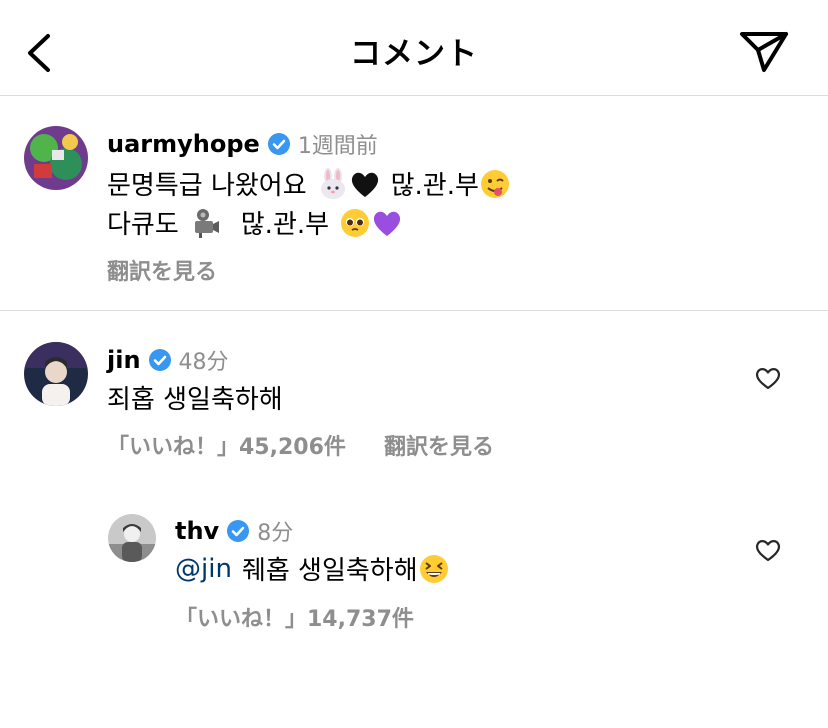 This screenshot has width=828, height=728. Describe the element at coordinates (365, 184) in the screenshot. I see `black-heart-icon` at that location.